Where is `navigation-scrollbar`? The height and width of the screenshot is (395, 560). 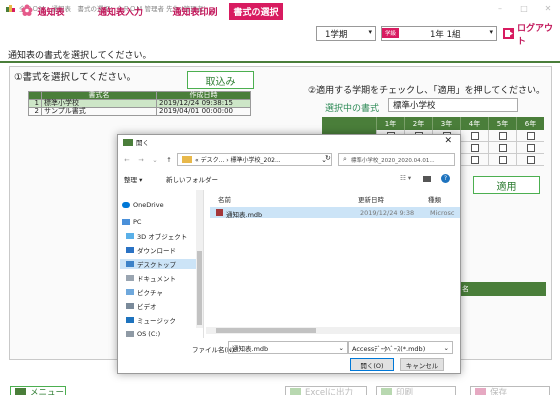
navigation-scrollbar is located at coordinates (199, 259).